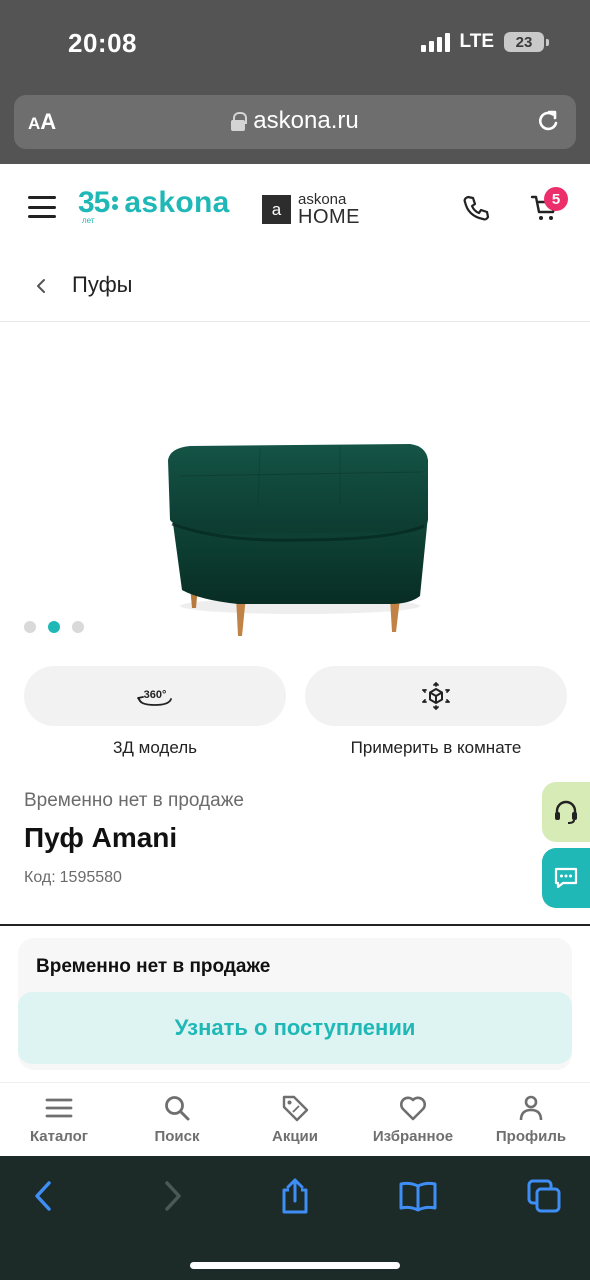 This screenshot has height=1280, width=590. What do you see at coordinates (295, 925) in the screenshot?
I see `section-divider` at bounding box center [295, 925].